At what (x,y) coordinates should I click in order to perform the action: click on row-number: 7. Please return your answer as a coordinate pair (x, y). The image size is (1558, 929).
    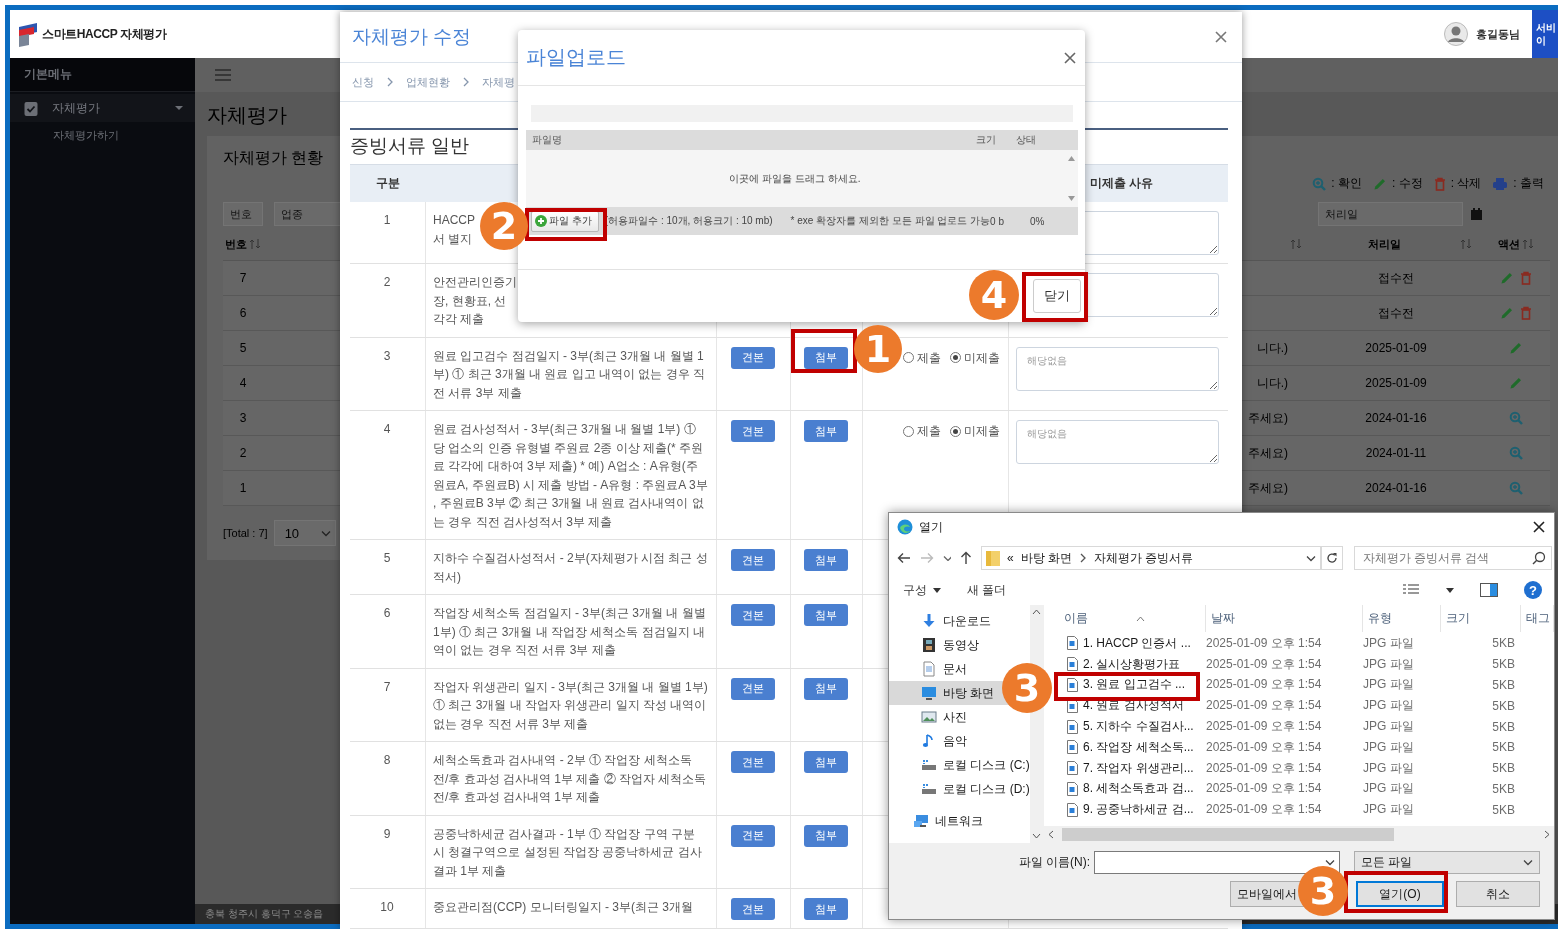
    Looking at the image, I should click on (387, 686).